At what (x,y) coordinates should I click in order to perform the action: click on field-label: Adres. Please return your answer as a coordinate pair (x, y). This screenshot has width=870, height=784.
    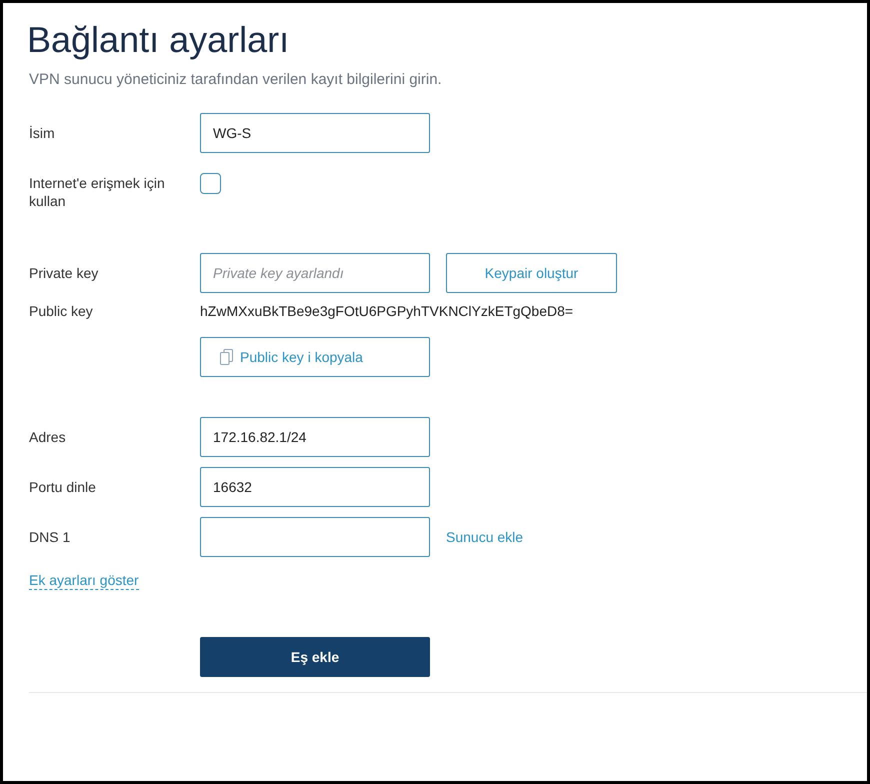
    Looking at the image, I should click on (48, 437).